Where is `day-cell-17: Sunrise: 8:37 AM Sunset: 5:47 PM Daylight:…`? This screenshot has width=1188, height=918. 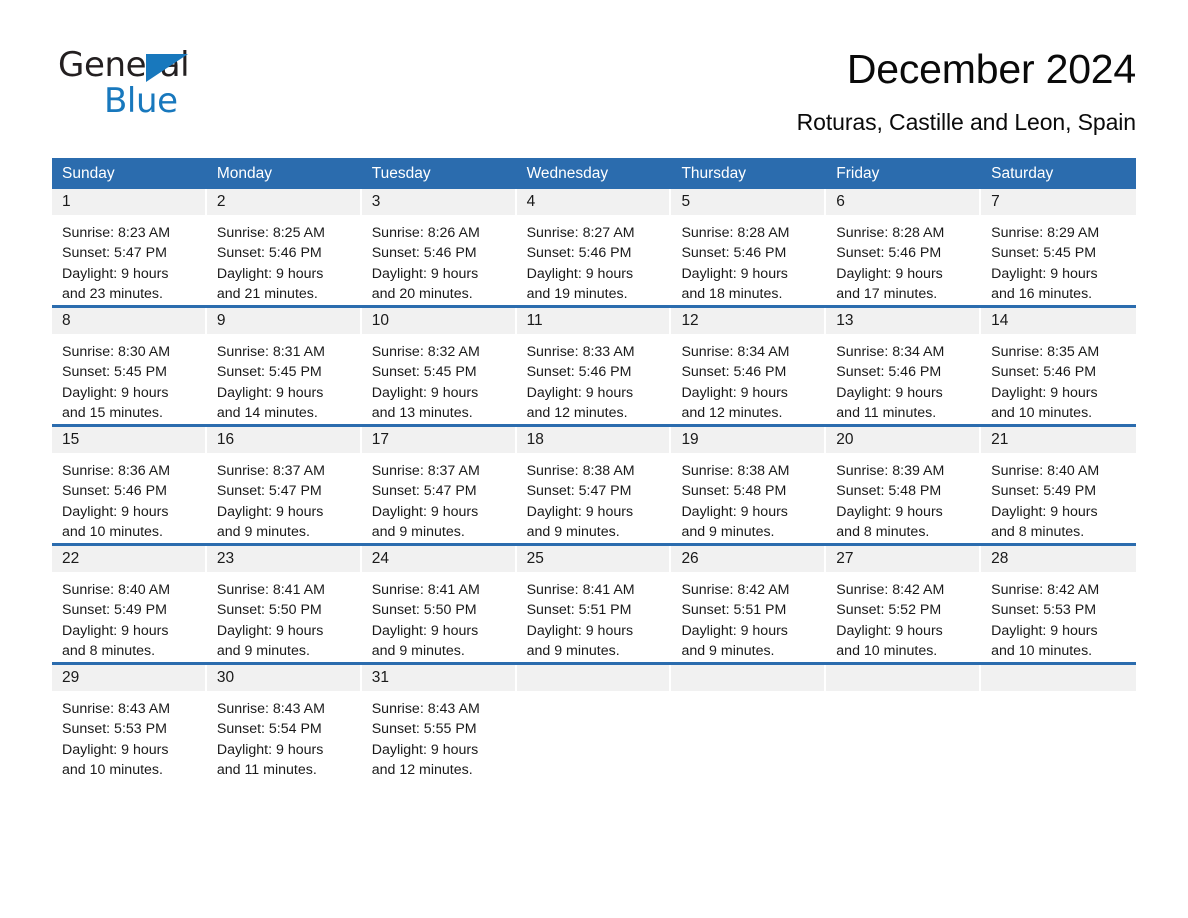 day-cell-17: Sunrise: 8:37 AM Sunset: 5:47 PM Daylight:… is located at coordinates (439, 498).